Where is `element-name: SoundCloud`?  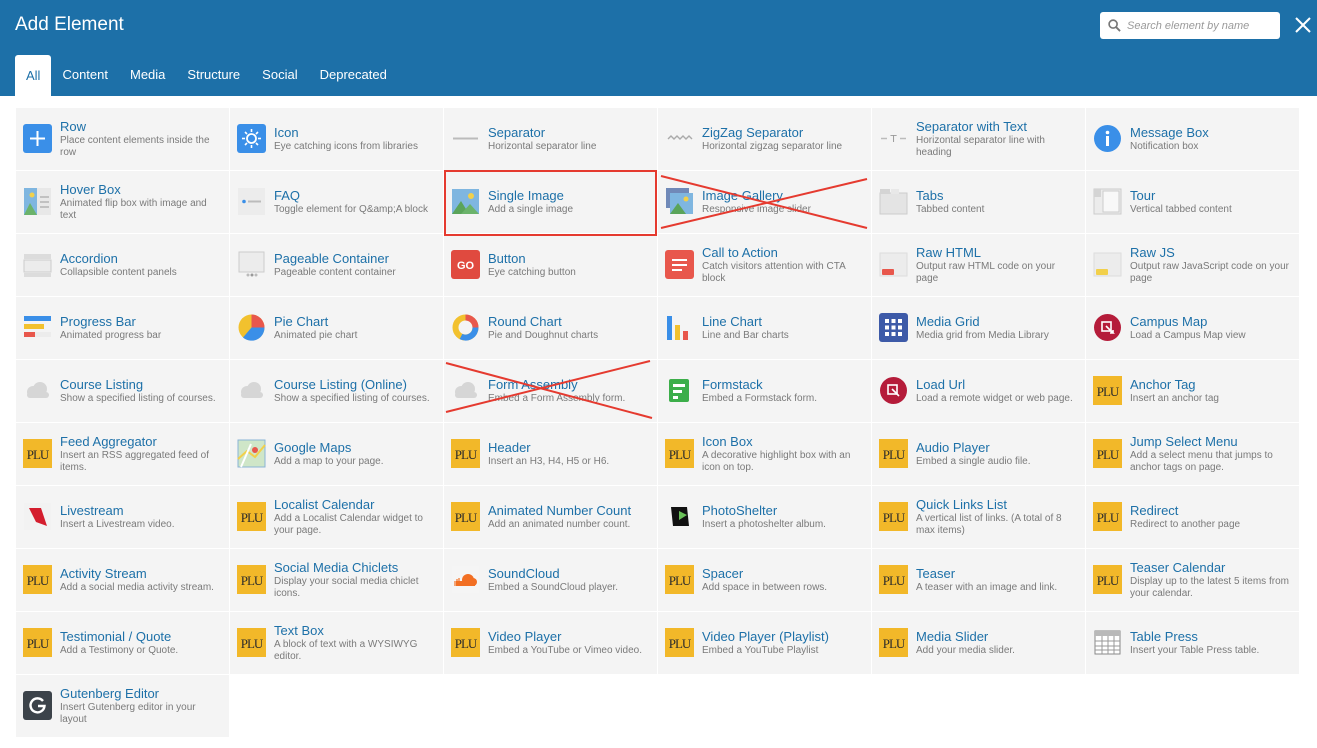 element-name: SoundCloud is located at coordinates (524, 573).